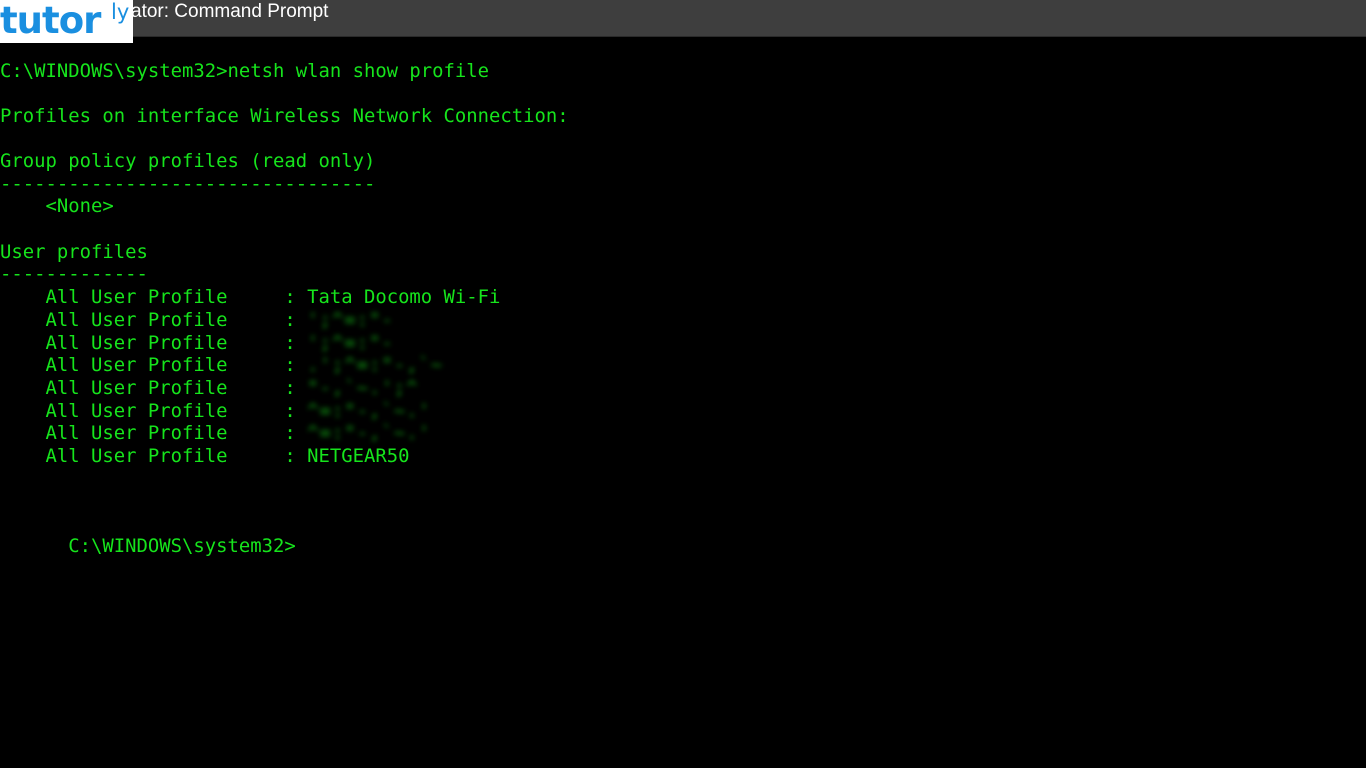 This screenshot has height=768, width=1366. I want to click on user-profile-row: All User Profile : .';^=:"-,`~, so click(221, 365).